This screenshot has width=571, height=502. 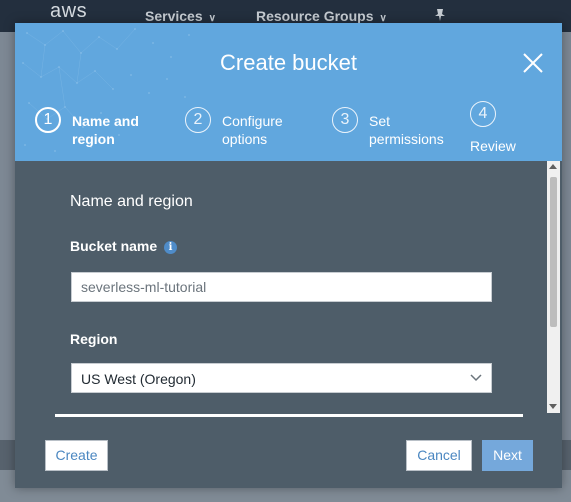 I want to click on cancel-button: Cancel, so click(x=439, y=455).